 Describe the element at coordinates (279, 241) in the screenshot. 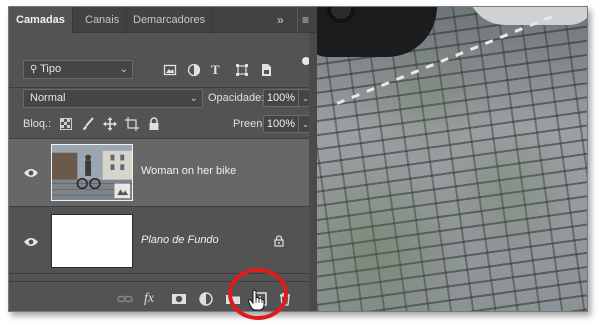

I see `lock-icon` at that location.